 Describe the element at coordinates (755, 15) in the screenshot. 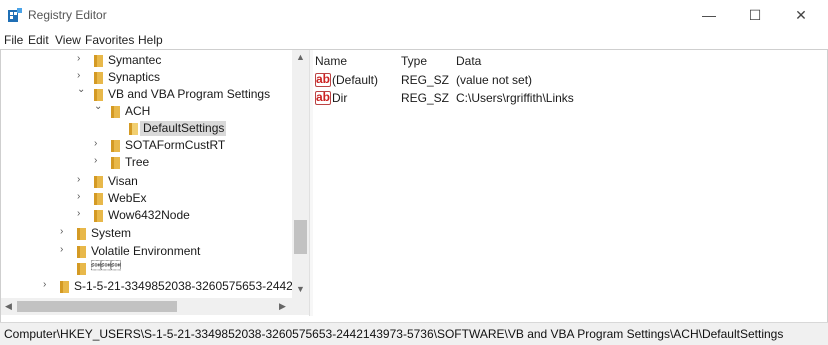

I see `maximize-button: ☐` at that location.